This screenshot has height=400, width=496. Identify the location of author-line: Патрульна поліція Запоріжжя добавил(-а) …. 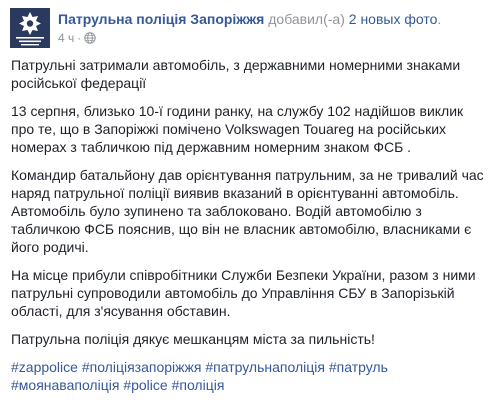
(249, 19).